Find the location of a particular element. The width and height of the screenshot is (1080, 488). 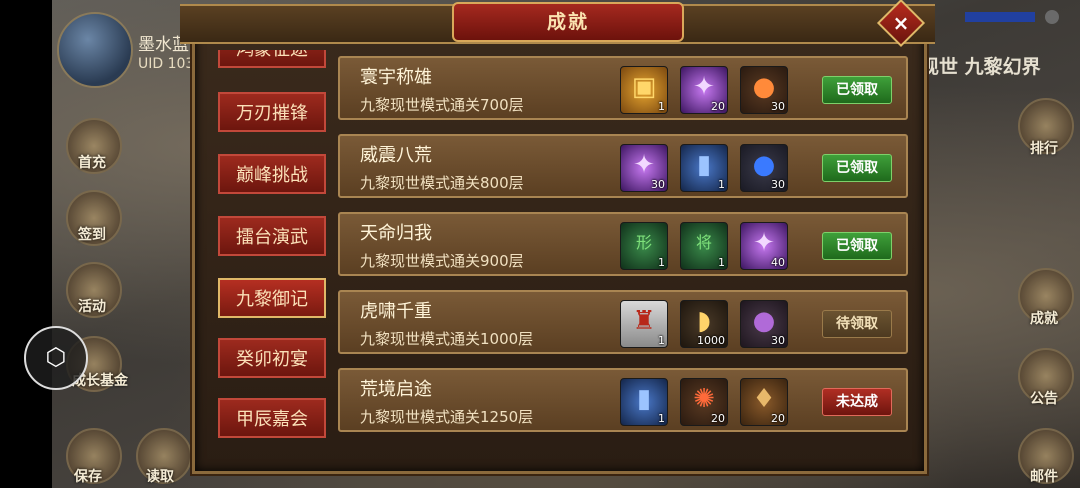

status-badge: 未达成 is located at coordinates (857, 402).